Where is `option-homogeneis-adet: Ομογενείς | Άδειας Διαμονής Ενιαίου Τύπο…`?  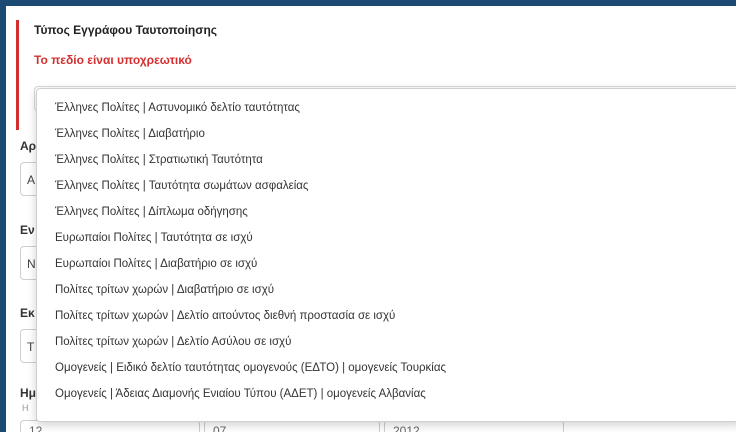 option-homogeneis-adet: Ομογενείς | Άδειας Διαμονής Ενιαίου Τύπο… is located at coordinates (386, 394).